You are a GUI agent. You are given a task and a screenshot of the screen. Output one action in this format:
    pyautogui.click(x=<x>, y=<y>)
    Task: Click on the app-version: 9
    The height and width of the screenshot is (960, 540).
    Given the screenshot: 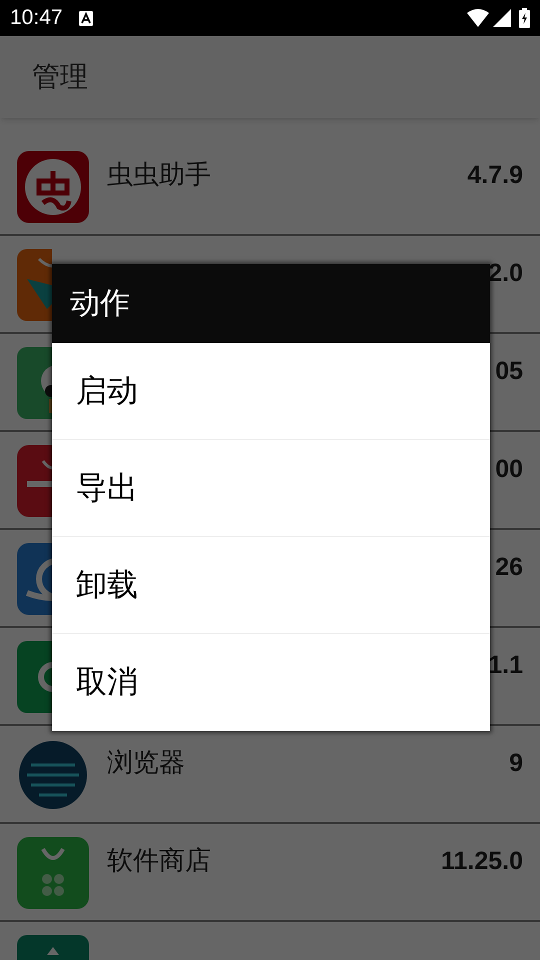 What is the action you would take?
    pyautogui.click(x=516, y=763)
    